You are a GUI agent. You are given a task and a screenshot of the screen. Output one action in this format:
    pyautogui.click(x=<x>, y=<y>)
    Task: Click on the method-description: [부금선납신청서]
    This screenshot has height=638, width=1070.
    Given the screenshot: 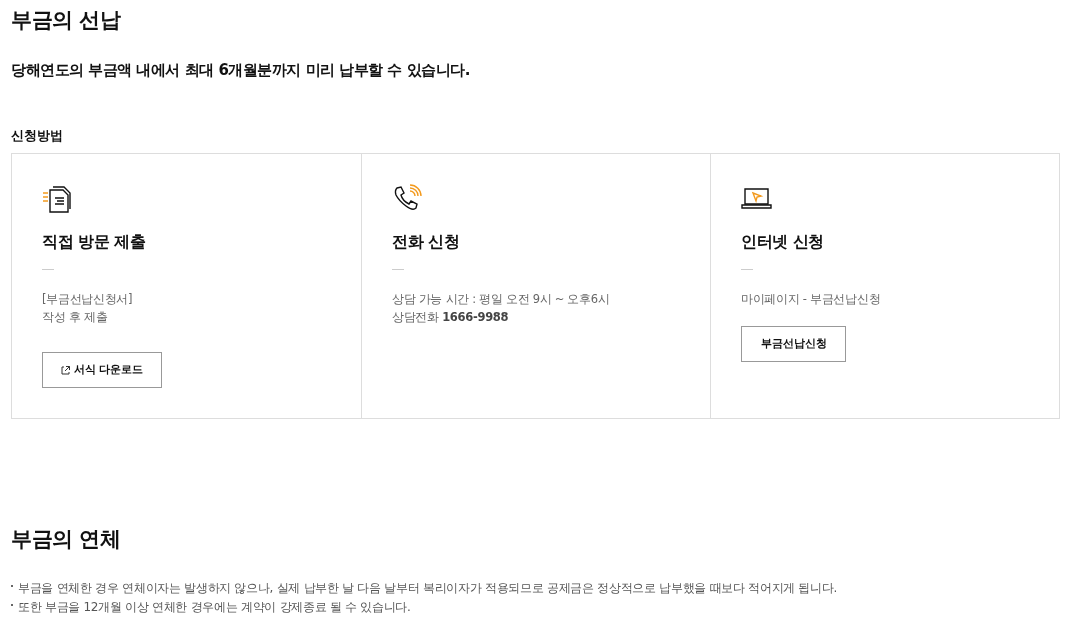 What is the action you would take?
    pyautogui.click(x=88, y=300)
    